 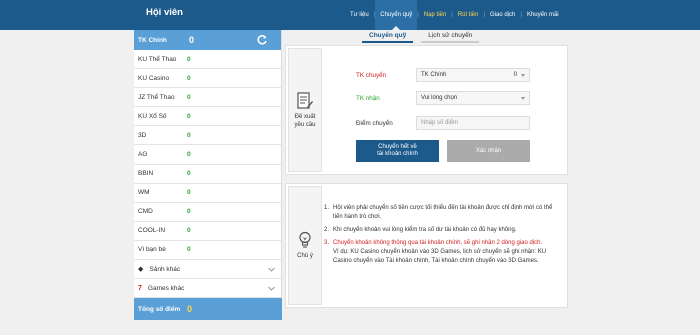 I want to click on wallet-row: Vì bạn bè 0, so click(x=207, y=251).